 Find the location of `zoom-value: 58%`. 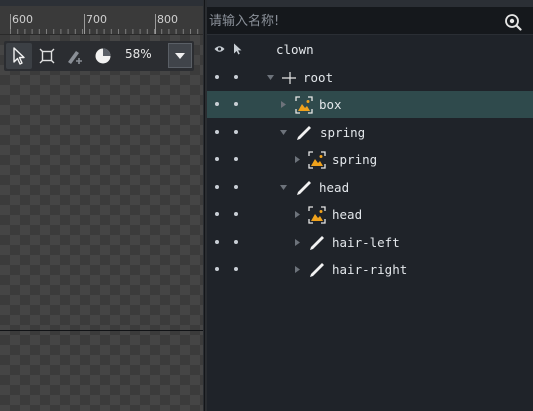

zoom-value: 58% is located at coordinates (138, 54).